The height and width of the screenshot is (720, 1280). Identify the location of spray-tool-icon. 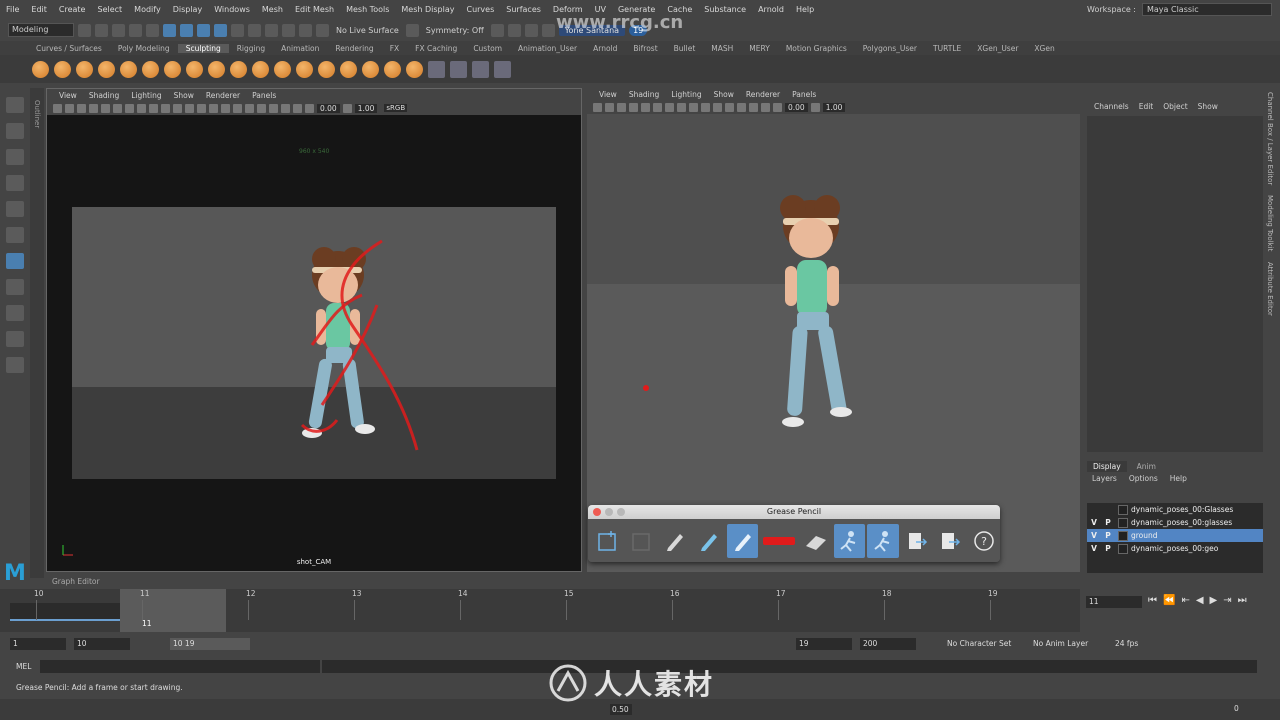
(194, 69).